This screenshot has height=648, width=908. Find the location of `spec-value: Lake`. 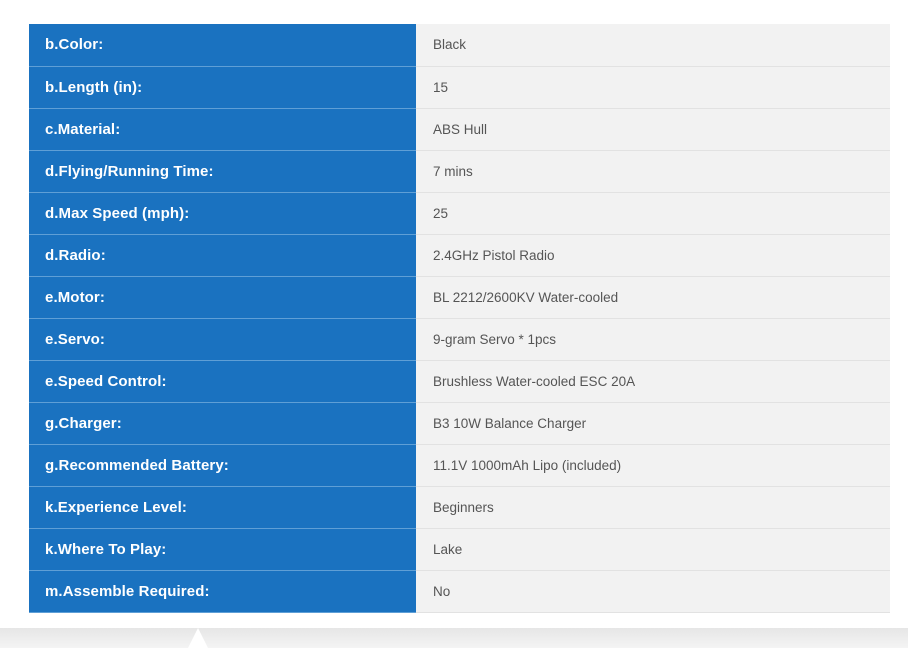

spec-value: Lake is located at coordinates (653, 549).